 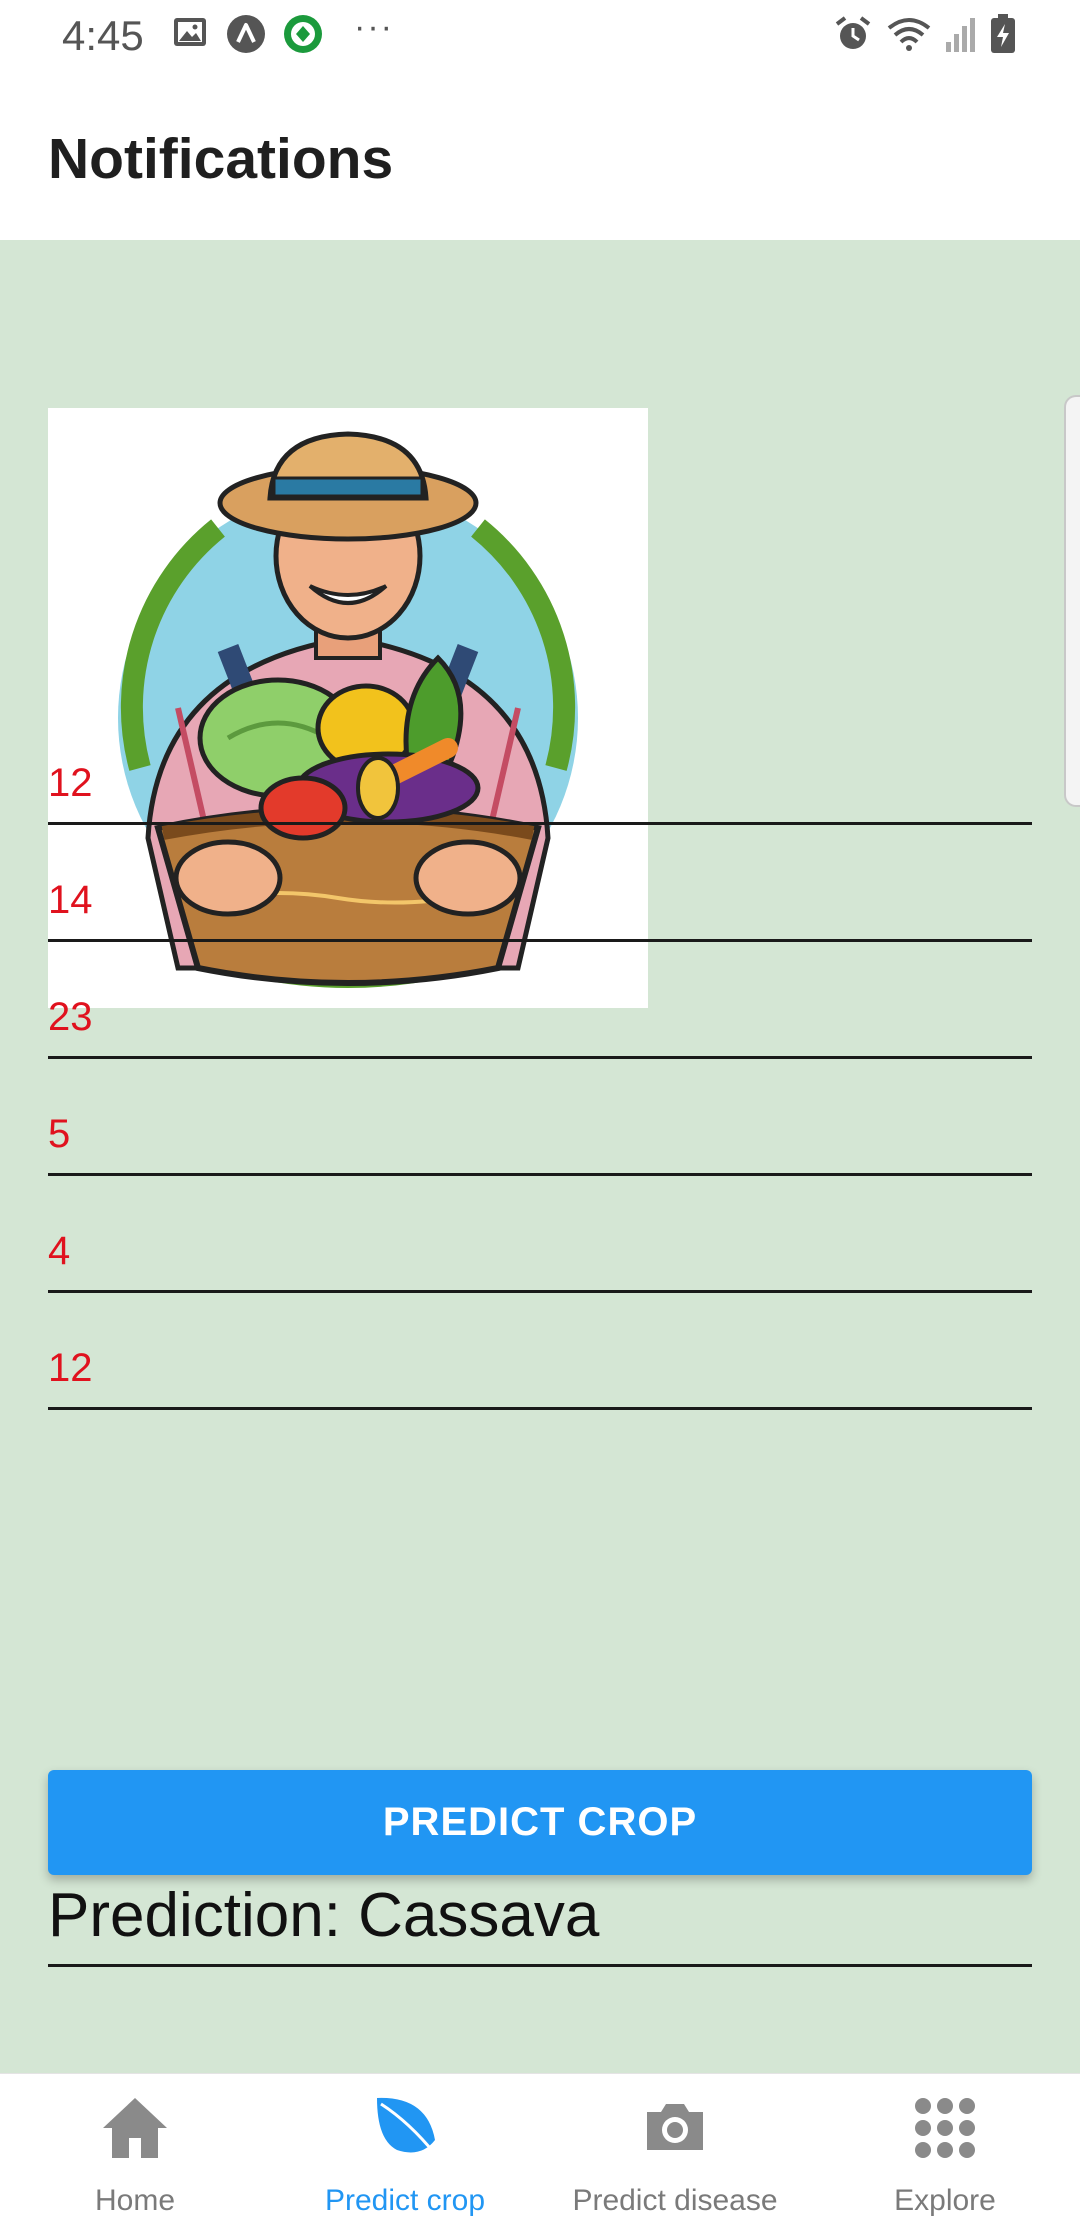 What do you see at coordinates (246, 34) in the screenshot?
I see `app-notification-icon` at bounding box center [246, 34].